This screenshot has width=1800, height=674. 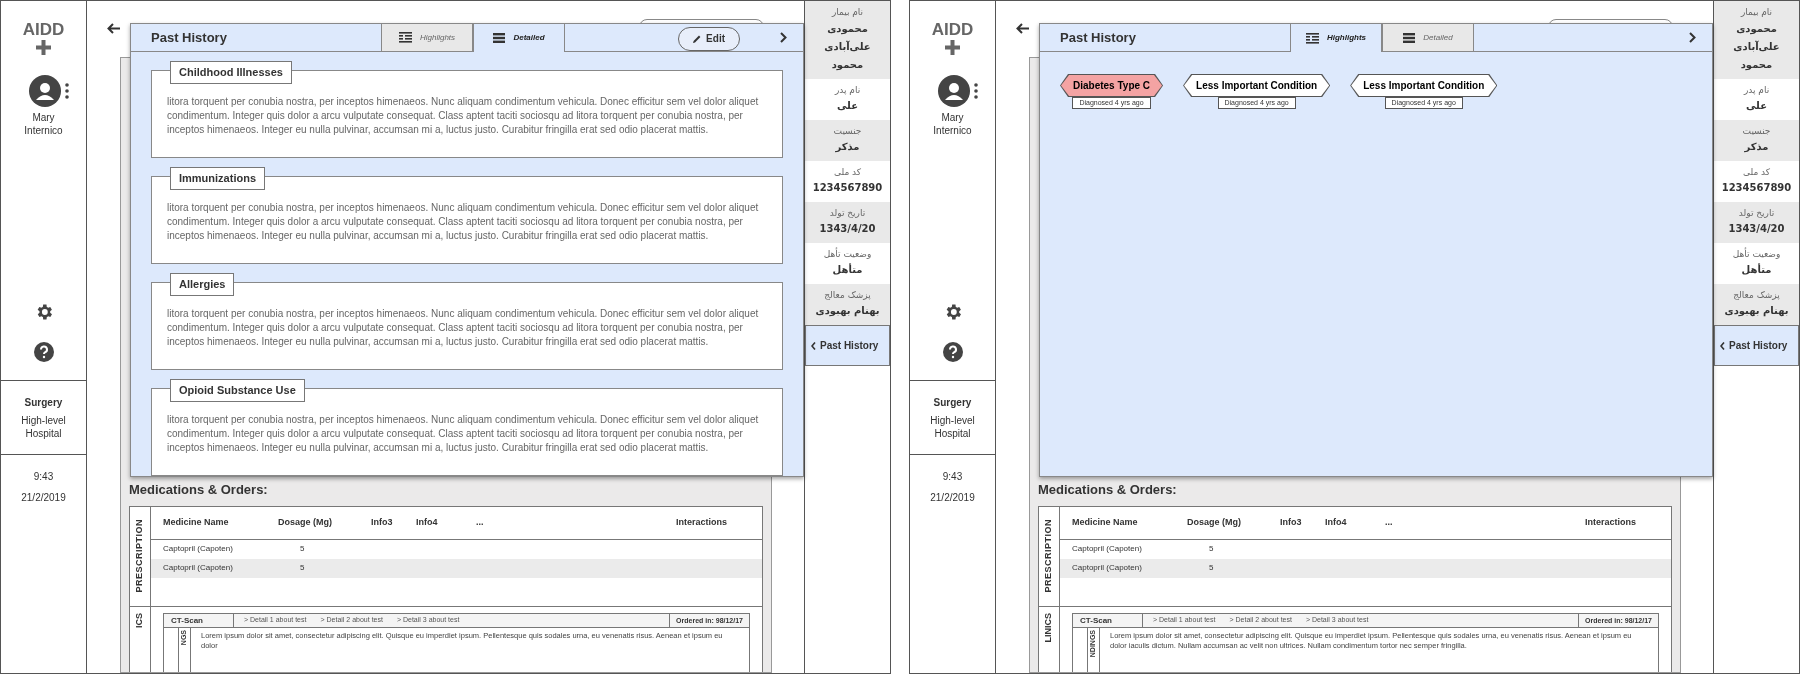 What do you see at coordinates (1048, 627) in the screenshot?
I see `vertical-label: LINICS` at bounding box center [1048, 627].